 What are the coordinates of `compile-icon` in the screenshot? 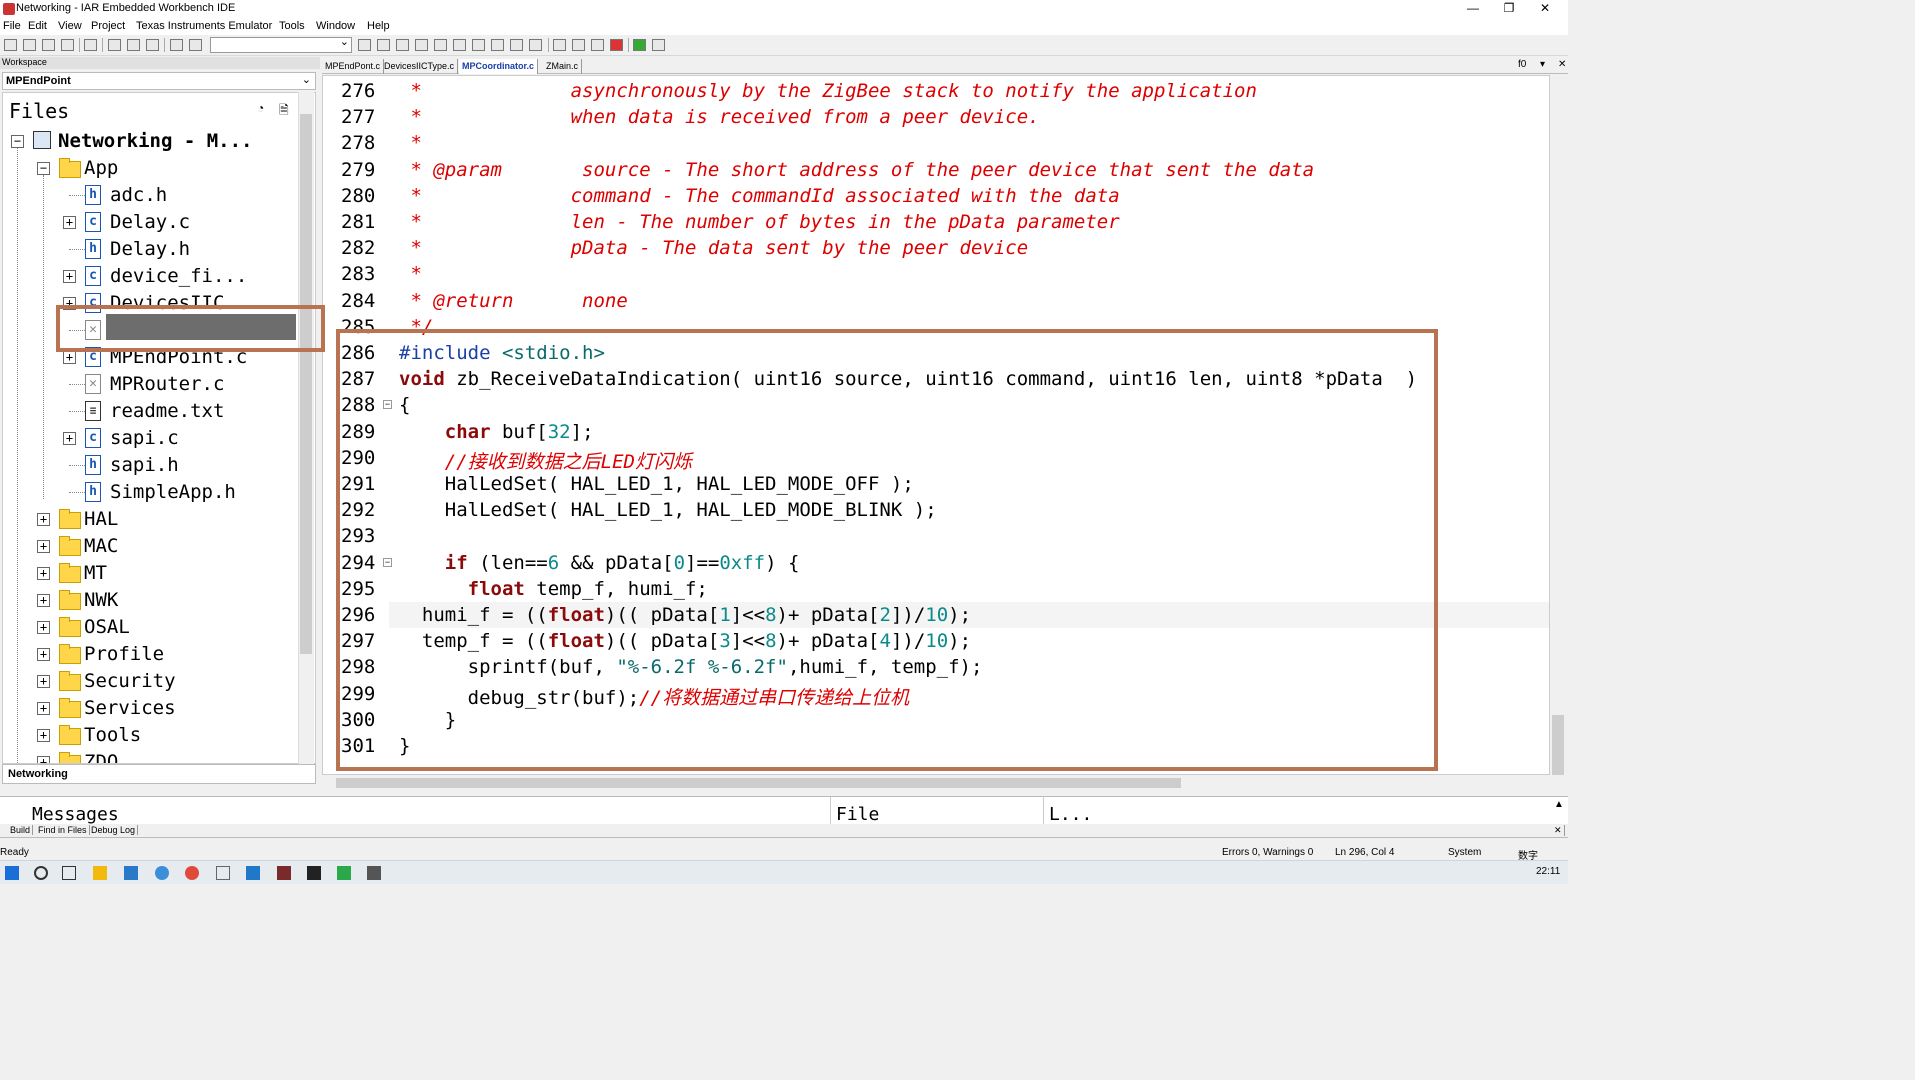 It's located at (559, 45).